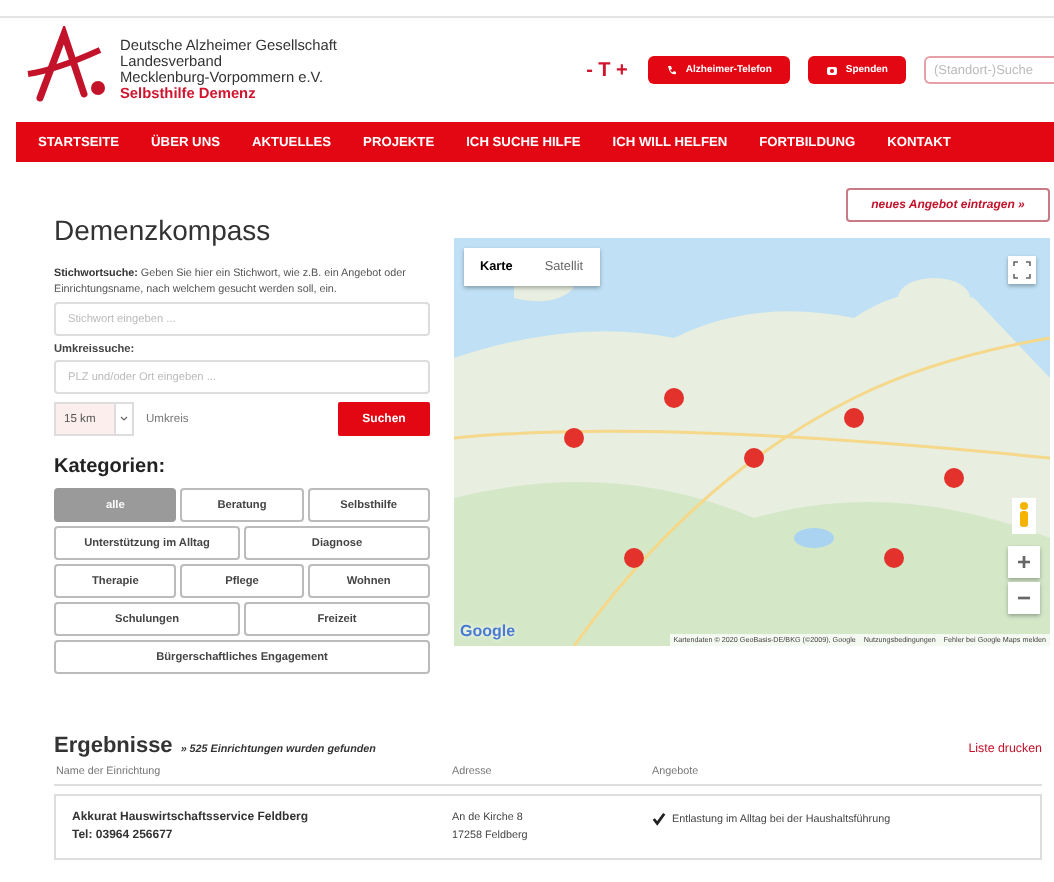 The image size is (1054, 882). Describe the element at coordinates (113, 746) in the screenshot. I see `results-heading: Ergebnisse` at that location.